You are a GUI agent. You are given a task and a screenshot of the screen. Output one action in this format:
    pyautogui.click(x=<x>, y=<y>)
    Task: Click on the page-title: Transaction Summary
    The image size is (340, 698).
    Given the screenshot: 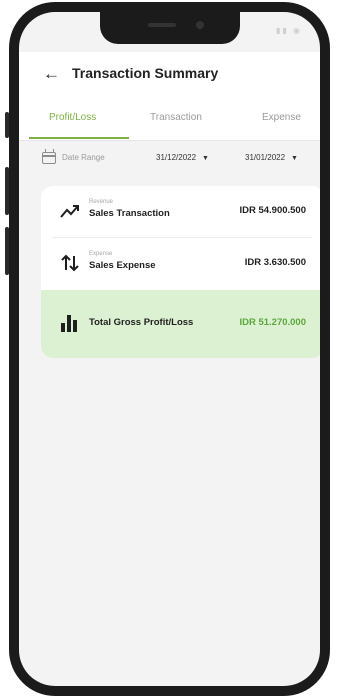 What is the action you would take?
    pyautogui.click(x=145, y=73)
    